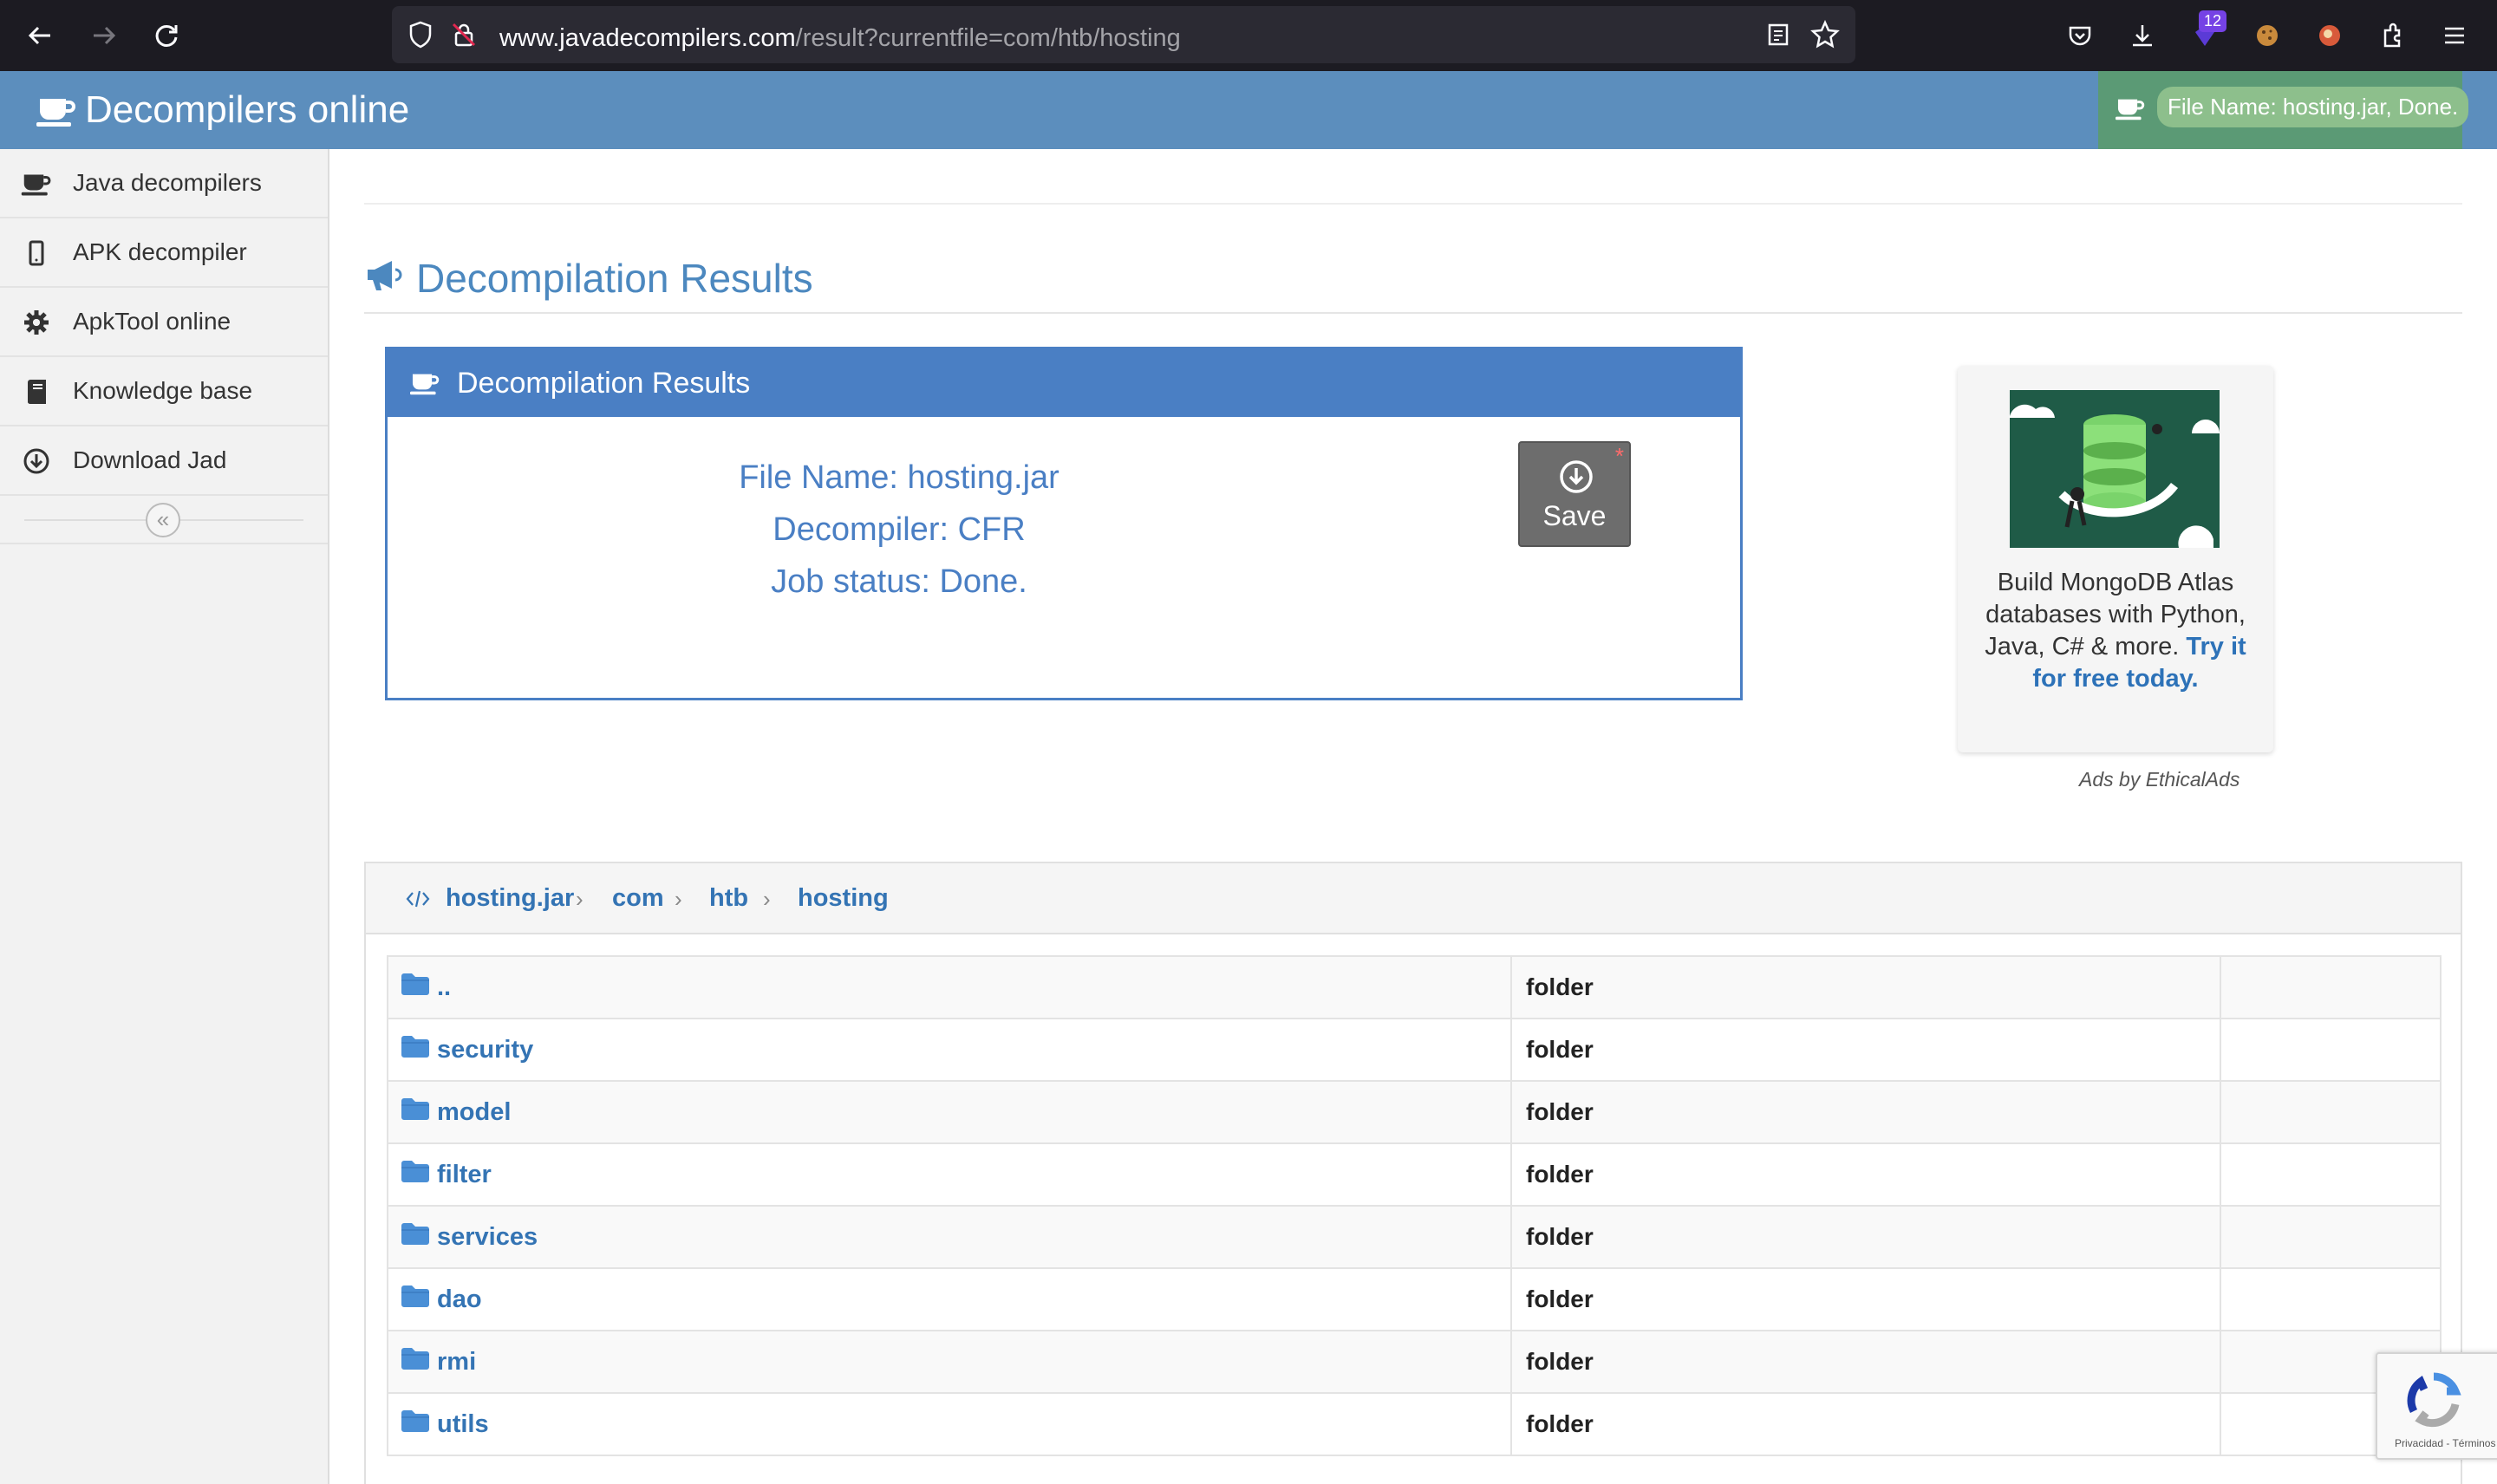 The image size is (2497, 1484). I want to click on insecure-lock-icon, so click(464, 37).